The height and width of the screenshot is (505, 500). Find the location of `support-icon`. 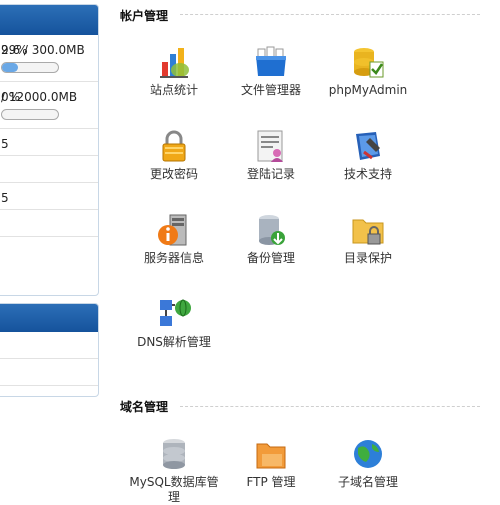

support-icon is located at coordinates (368, 146).